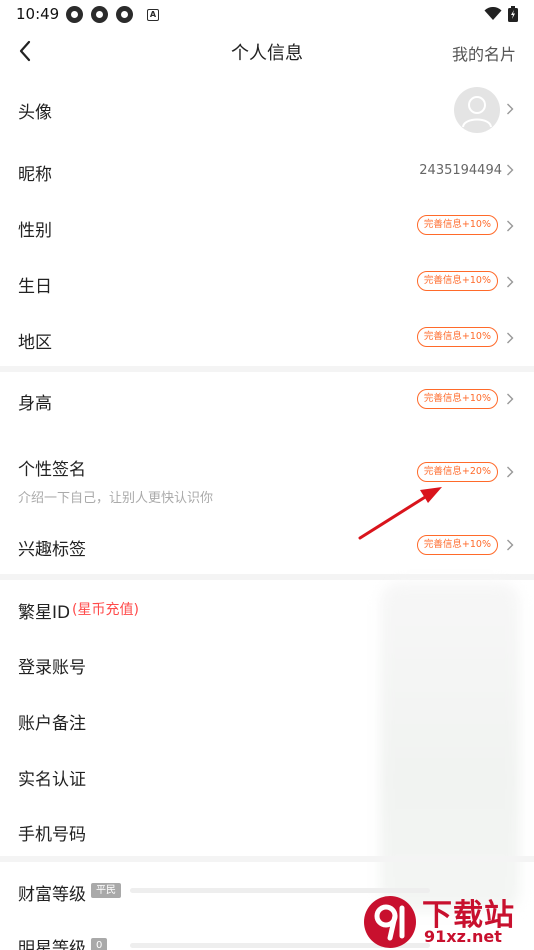 The image size is (534, 950). What do you see at coordinates (513, 14) in the screenshot?
I see `battery-icon` at bounding box center [513, 14].